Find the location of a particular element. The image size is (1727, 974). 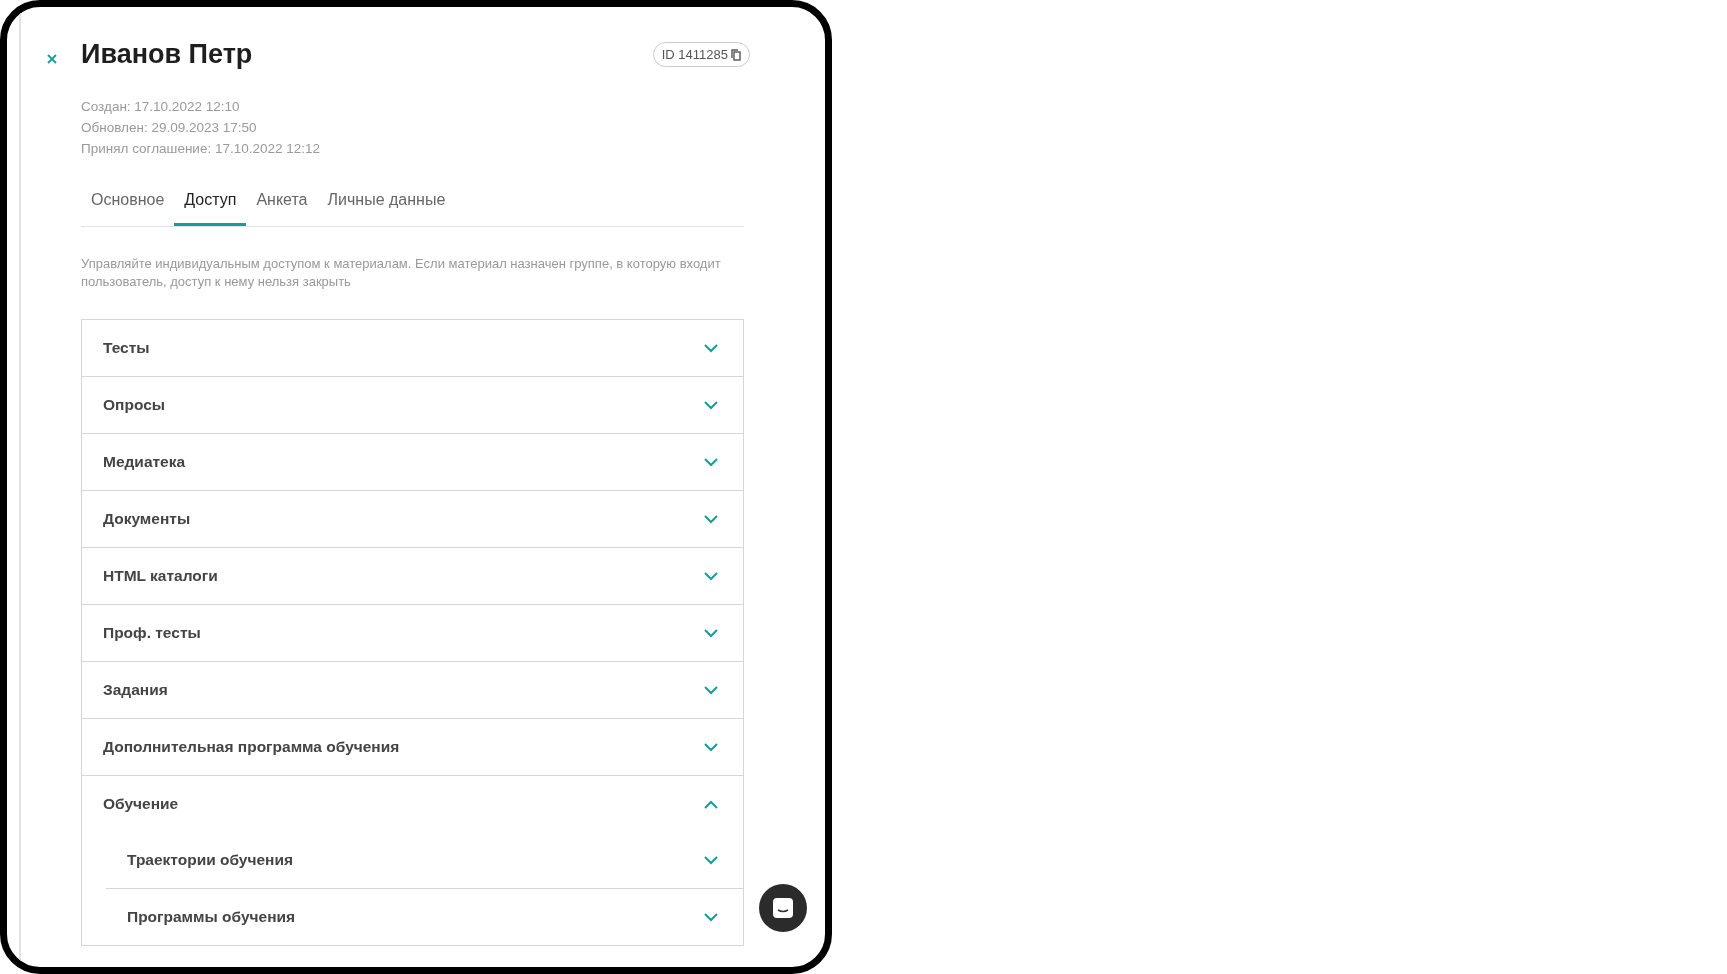

accordion-header: Задания is located at coordinates (412, 690).